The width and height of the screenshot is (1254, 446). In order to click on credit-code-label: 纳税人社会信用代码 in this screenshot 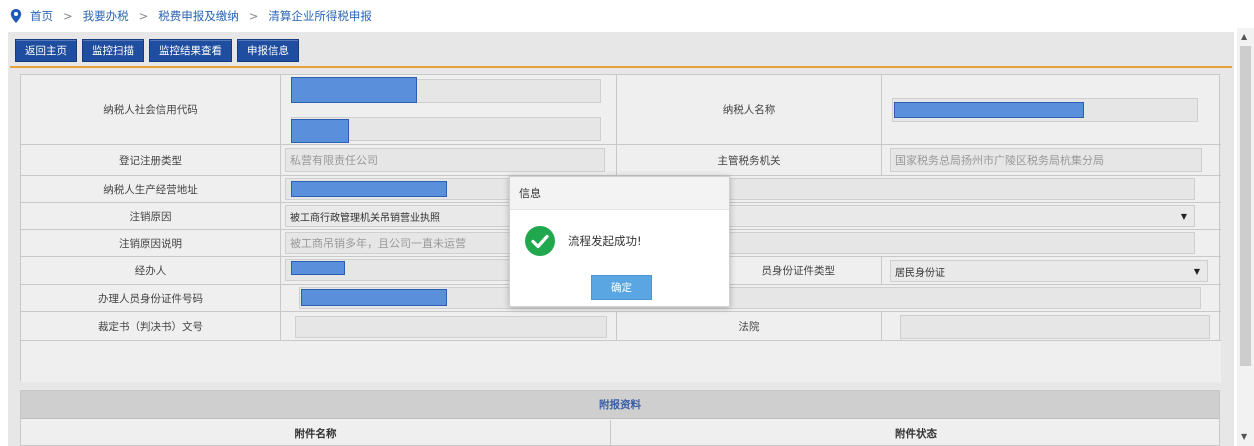, I will do `click(151, 110)`.